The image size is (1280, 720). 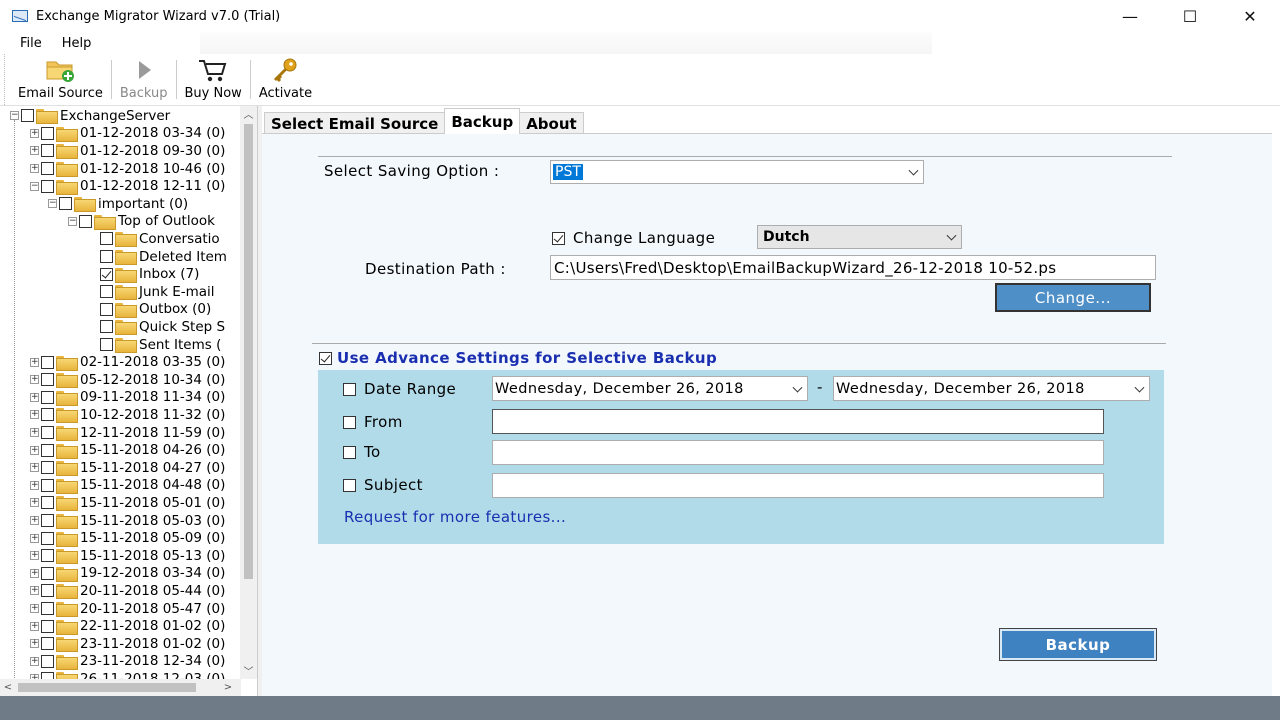 What do you see at coordinates (127, 380) in the screenshot?
I see `tree-item: +05-12-2018 10-34 (0)` at bounding box center [127, 380].